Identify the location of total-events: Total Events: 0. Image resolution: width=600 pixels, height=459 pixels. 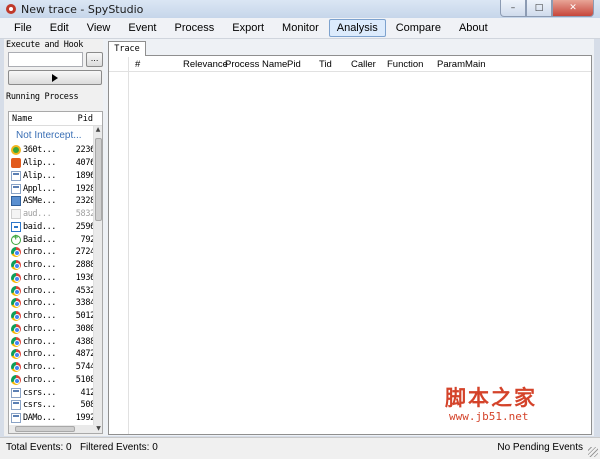
(39, 447).